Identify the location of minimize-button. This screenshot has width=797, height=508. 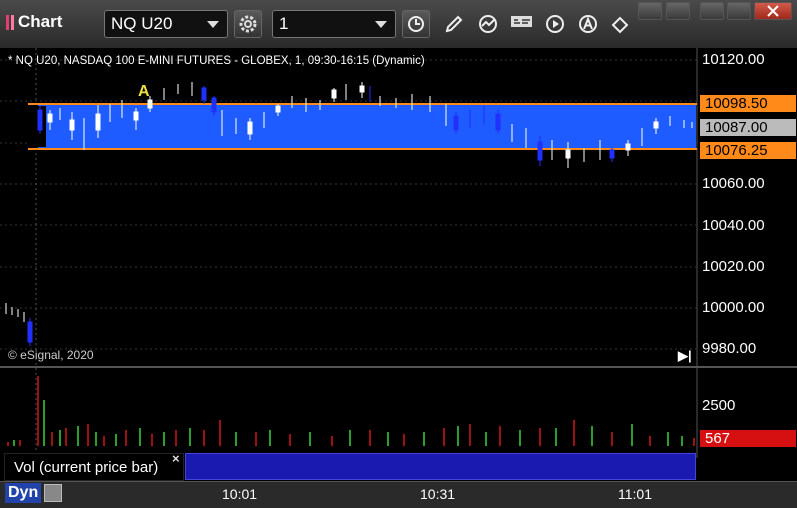
(712, 11).